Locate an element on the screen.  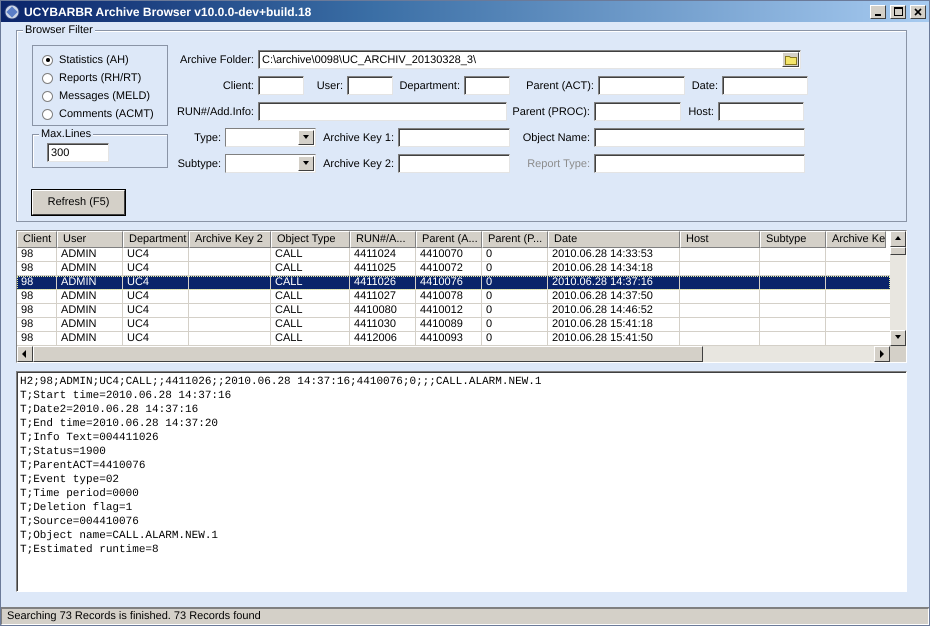
column-header: Object Type is located at coordinates (310, 239).